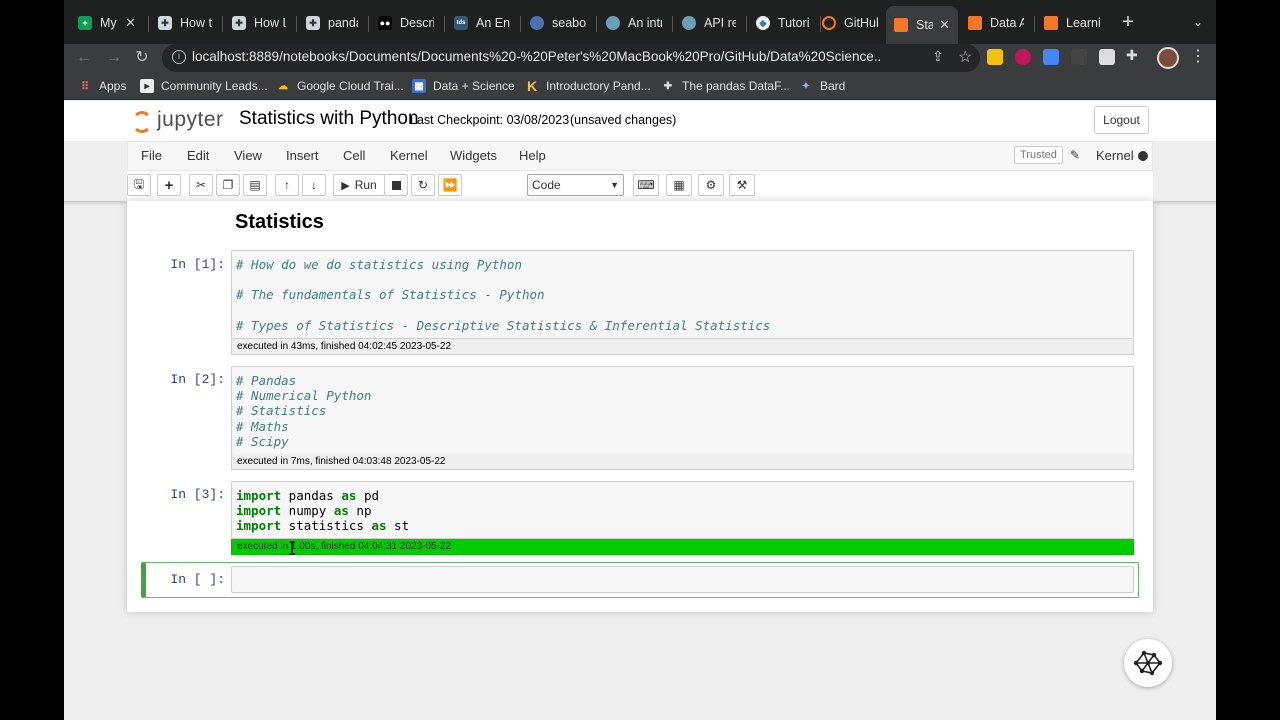 The image size is (1280, 720). I want to click on menu-view: View, so click(248, 155).